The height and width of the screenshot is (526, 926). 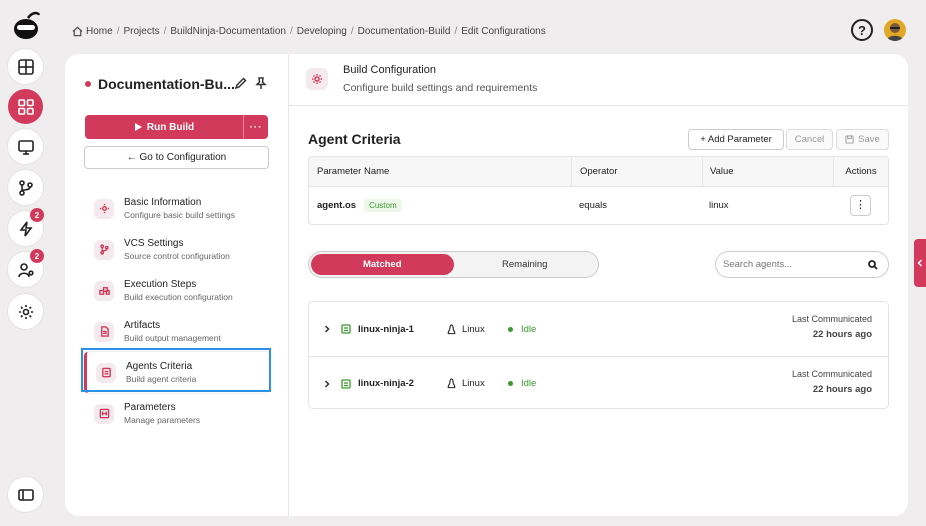 I want to click on rail-dashboard-button, so click(x=25, y=66).